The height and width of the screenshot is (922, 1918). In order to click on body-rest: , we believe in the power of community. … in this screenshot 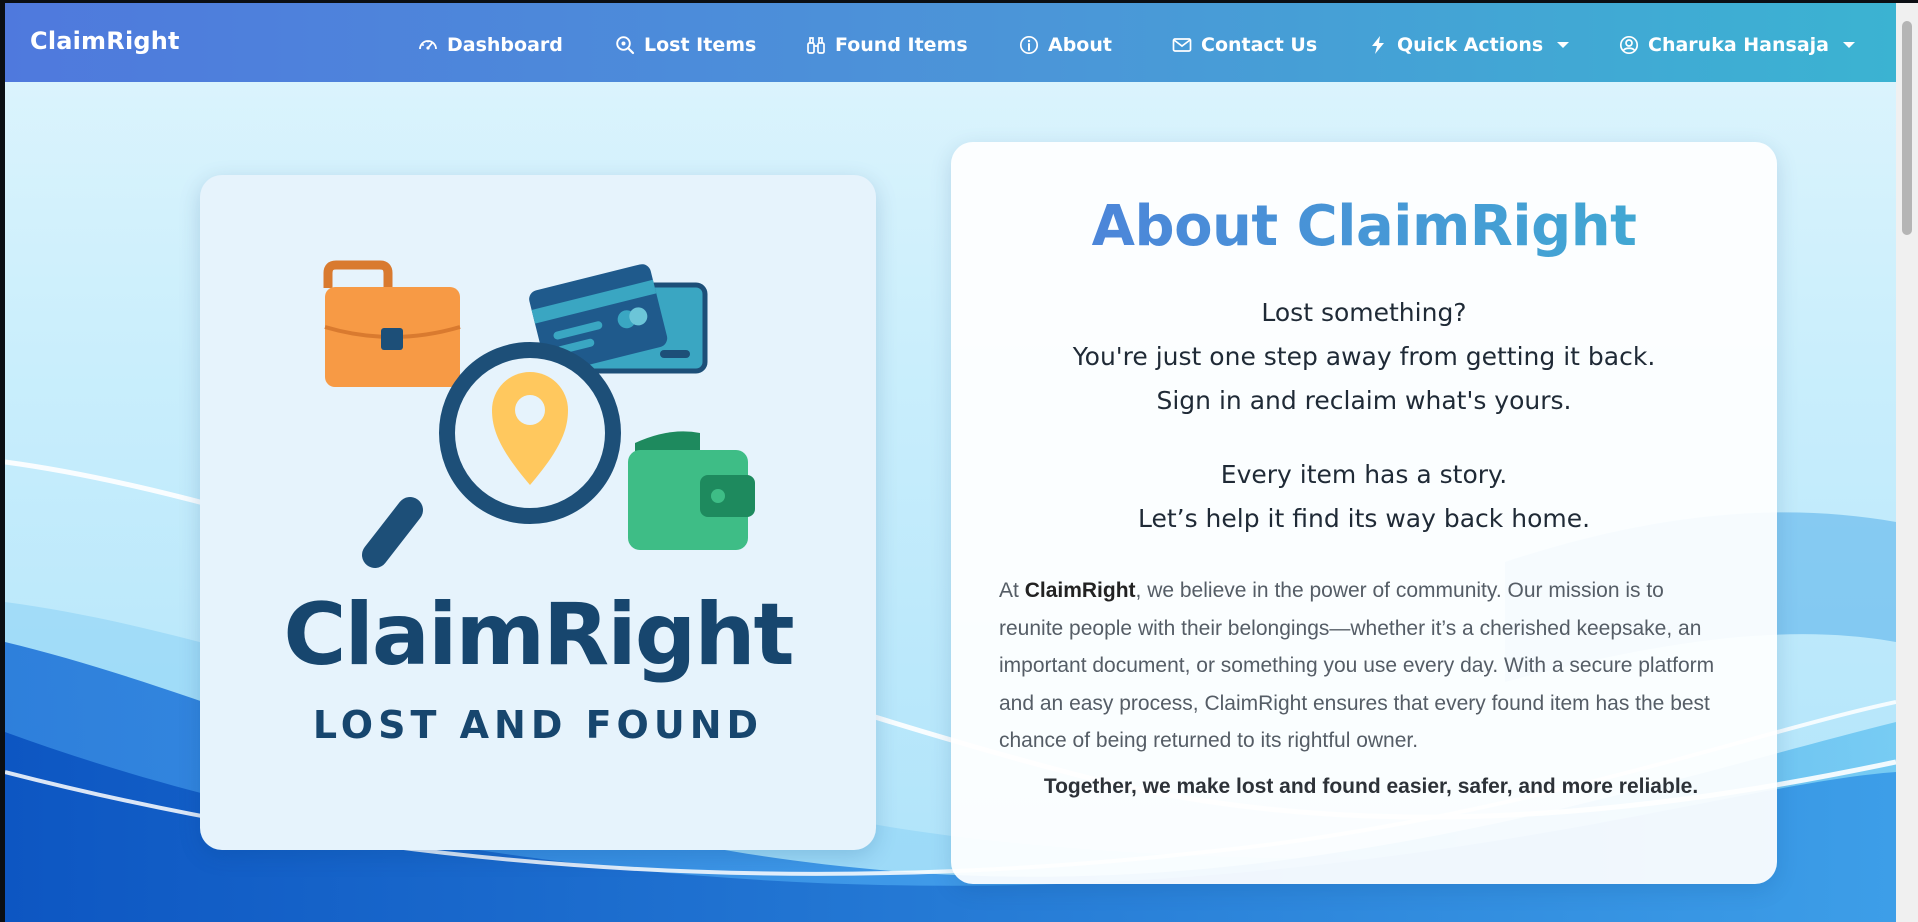, I will do `click(1357, 665)`.